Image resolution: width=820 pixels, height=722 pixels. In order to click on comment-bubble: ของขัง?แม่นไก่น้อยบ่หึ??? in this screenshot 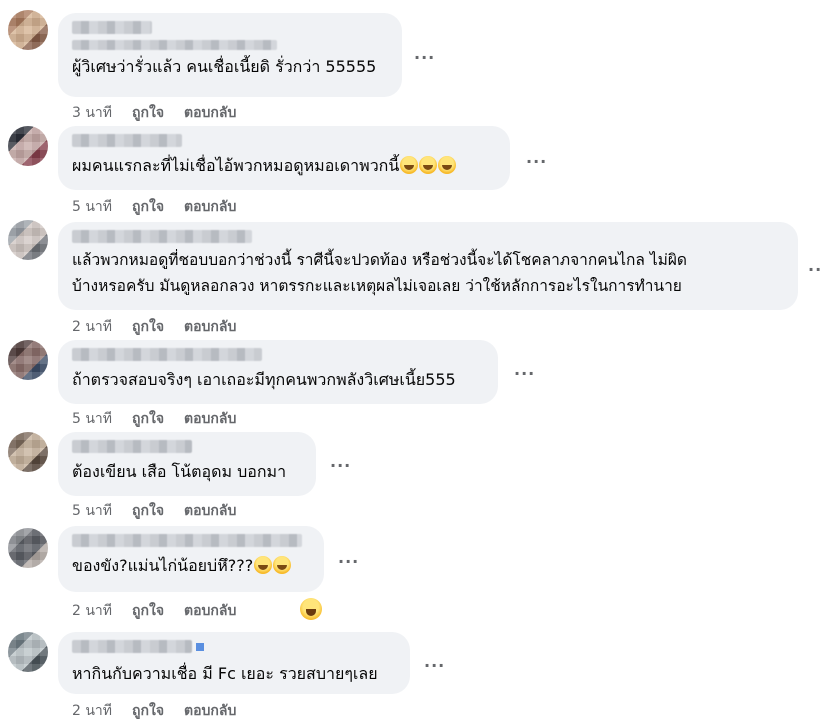, I will do `click(191, 559)`.